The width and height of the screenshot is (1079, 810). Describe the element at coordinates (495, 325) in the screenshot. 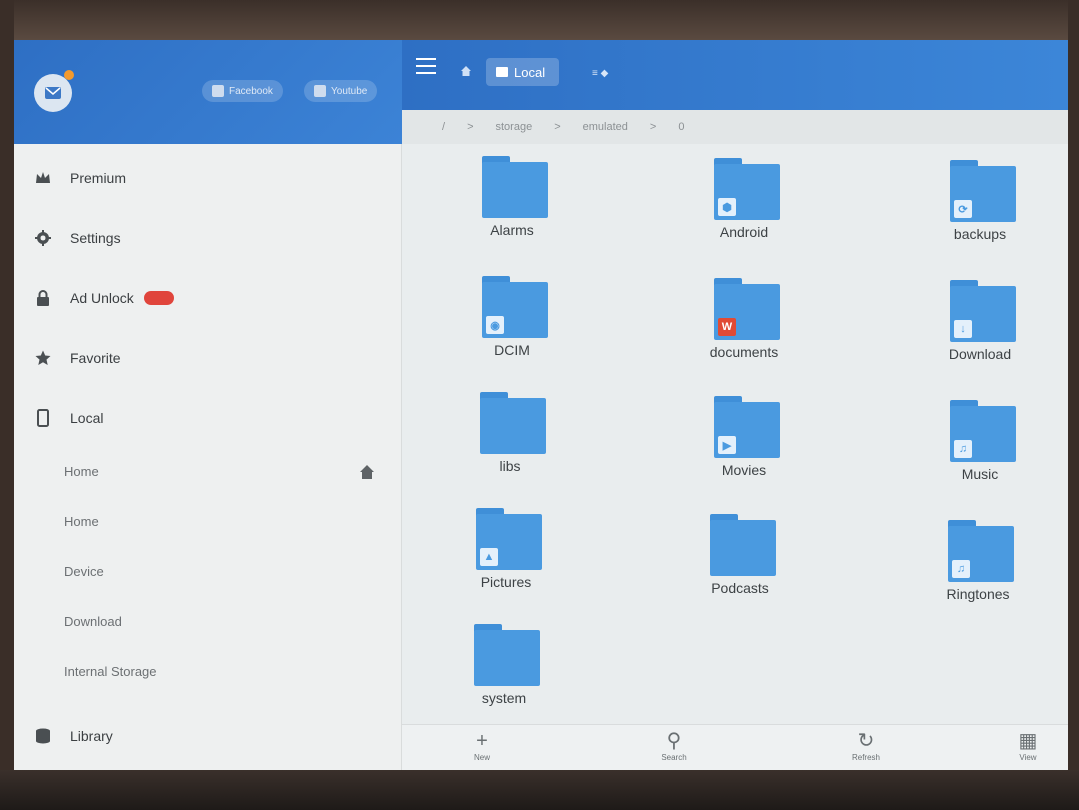

I see `camera-icon: ◉` at that location.